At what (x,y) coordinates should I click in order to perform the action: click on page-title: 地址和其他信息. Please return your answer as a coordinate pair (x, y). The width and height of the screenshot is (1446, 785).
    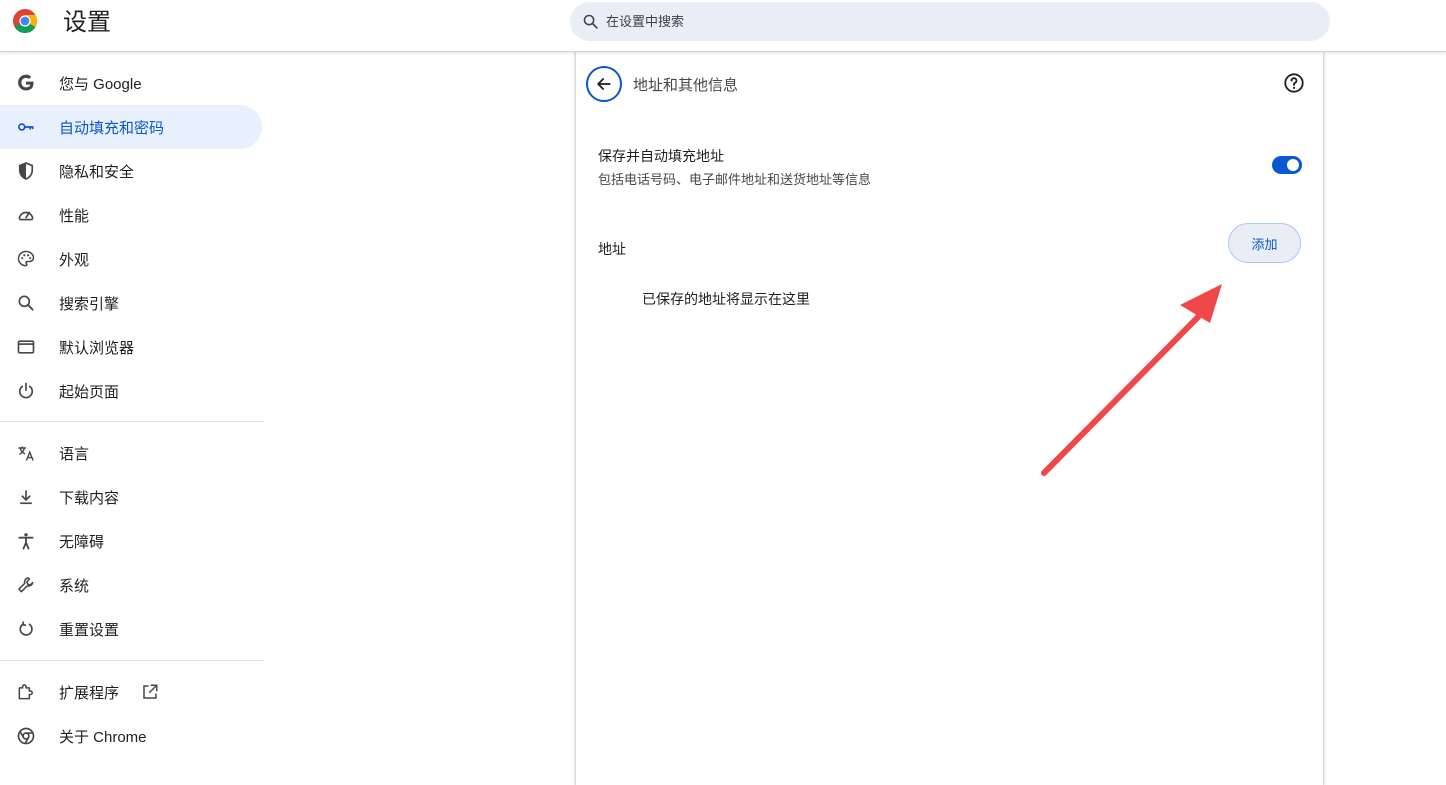
    Looking at the image, I should click on (686, 85).